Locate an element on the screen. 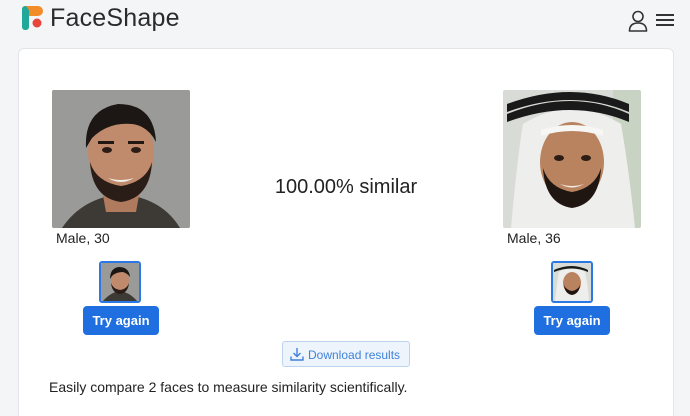  left-face-photo is located at coordinates (121, 159).